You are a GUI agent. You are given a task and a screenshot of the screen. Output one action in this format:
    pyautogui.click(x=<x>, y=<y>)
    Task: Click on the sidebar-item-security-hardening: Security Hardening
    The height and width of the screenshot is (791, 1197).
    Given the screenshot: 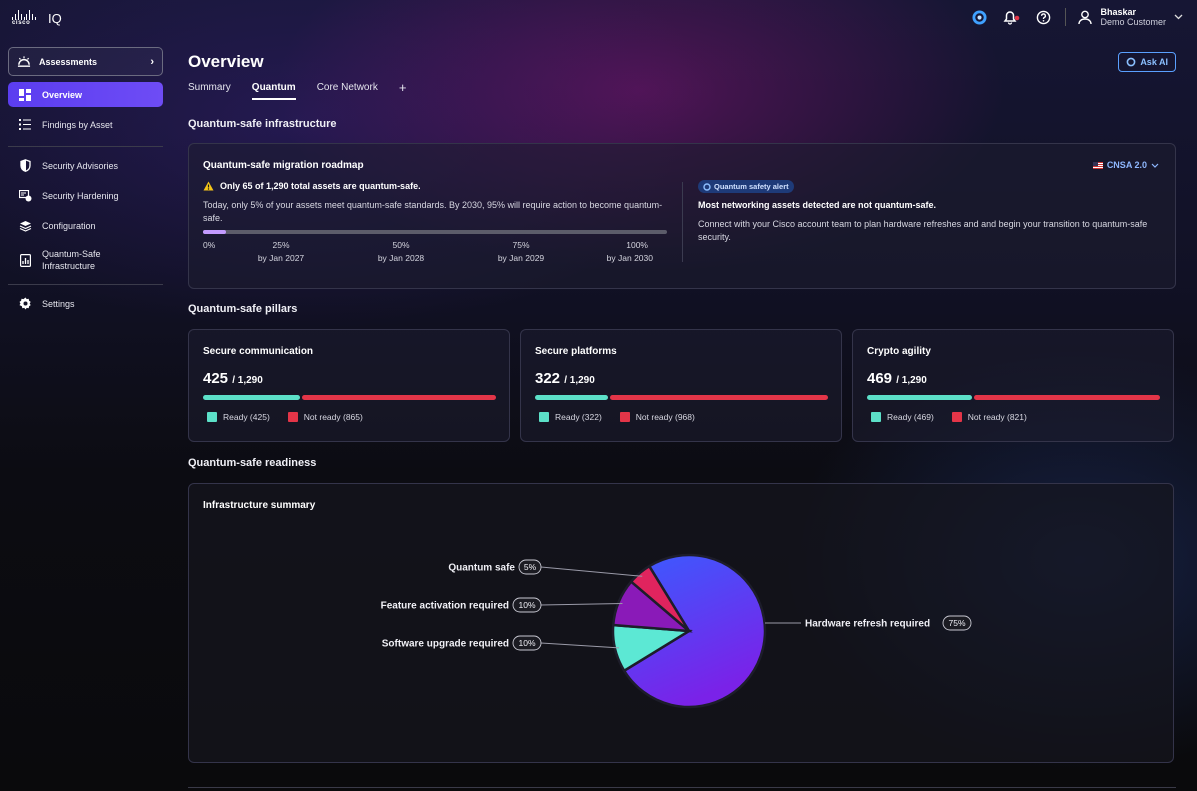 What is the action you would take?
    pyautogui.click(x=85, y=195)
    